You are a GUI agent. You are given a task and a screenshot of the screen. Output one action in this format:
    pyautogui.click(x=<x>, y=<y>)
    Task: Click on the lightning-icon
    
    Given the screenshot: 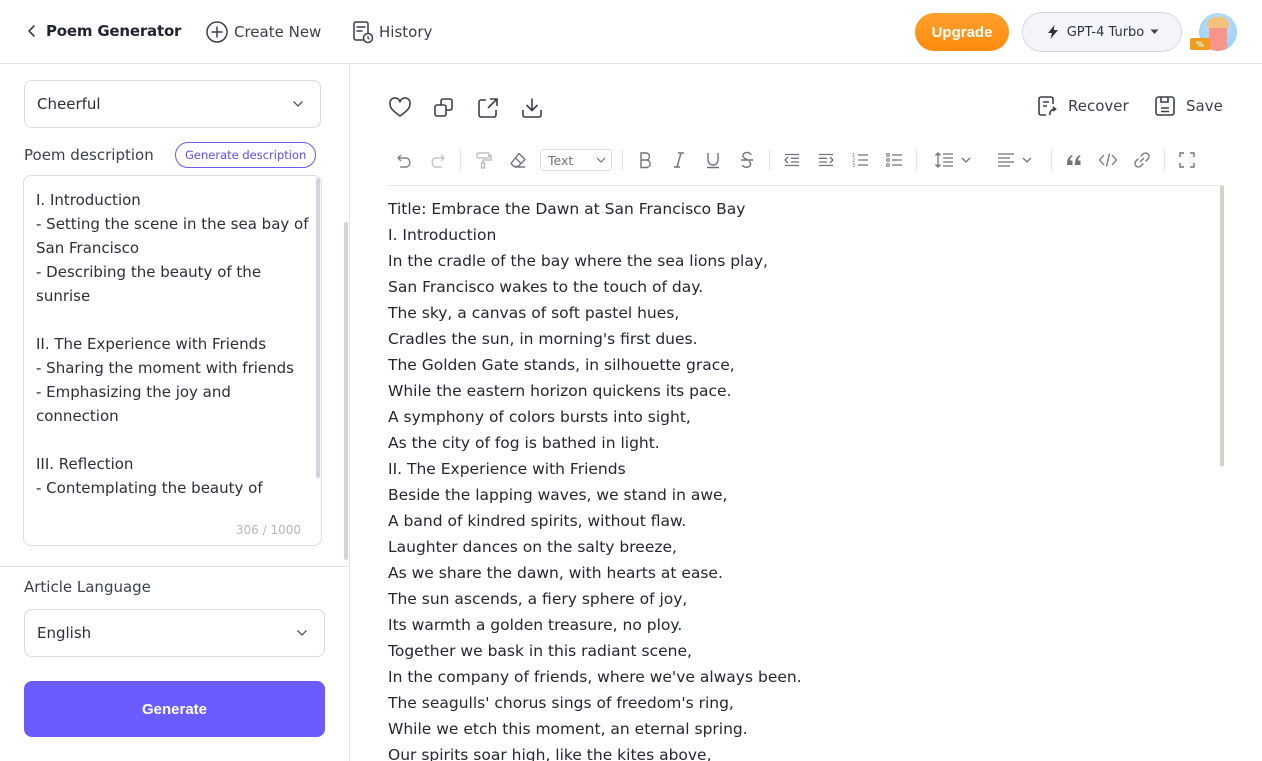 What is the action you would take?
    pyautogui.click(x=1052, y=32)
    